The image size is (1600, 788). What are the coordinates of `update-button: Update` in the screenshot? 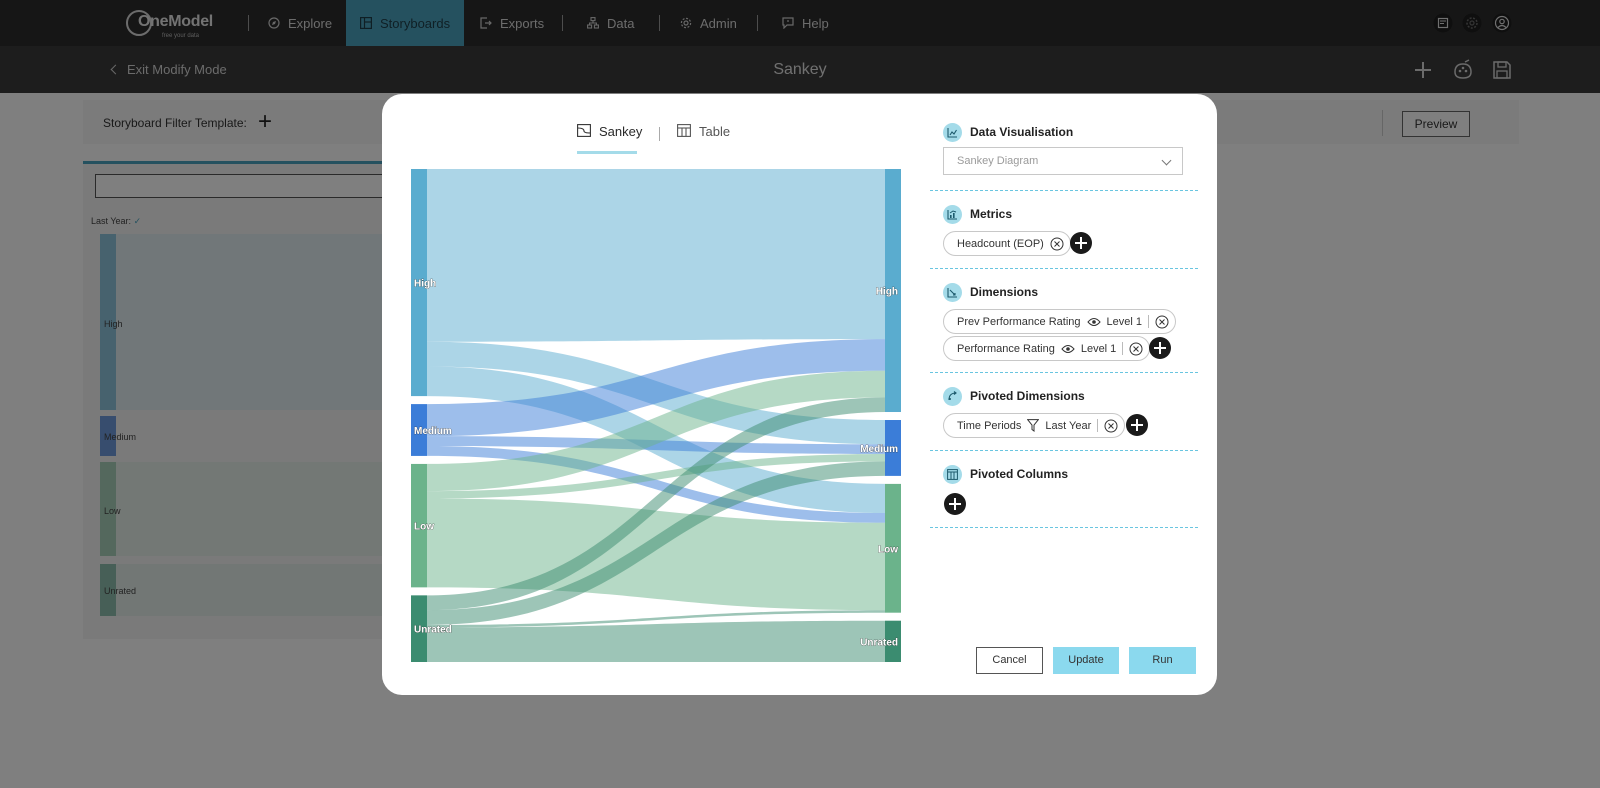 It's located at (1086, 660).